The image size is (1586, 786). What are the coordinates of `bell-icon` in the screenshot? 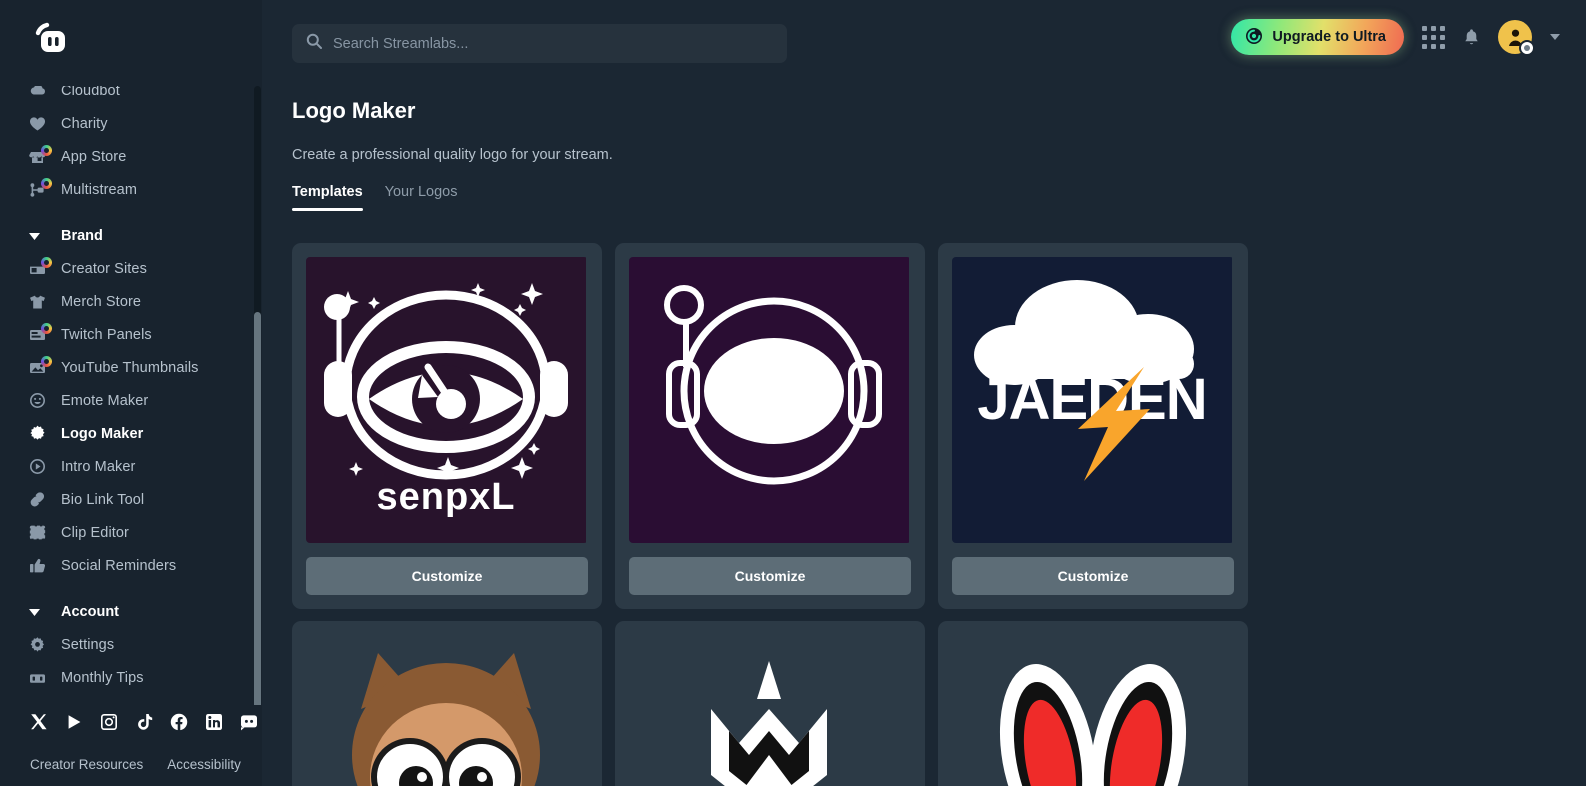 It's located at (1471, 37).